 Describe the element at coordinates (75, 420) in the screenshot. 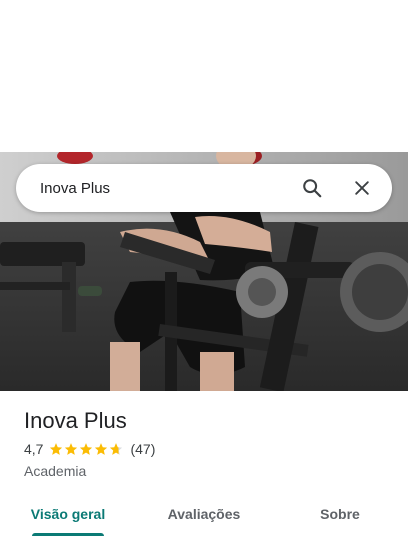

I see `place-title: Inova Plus` at that location.